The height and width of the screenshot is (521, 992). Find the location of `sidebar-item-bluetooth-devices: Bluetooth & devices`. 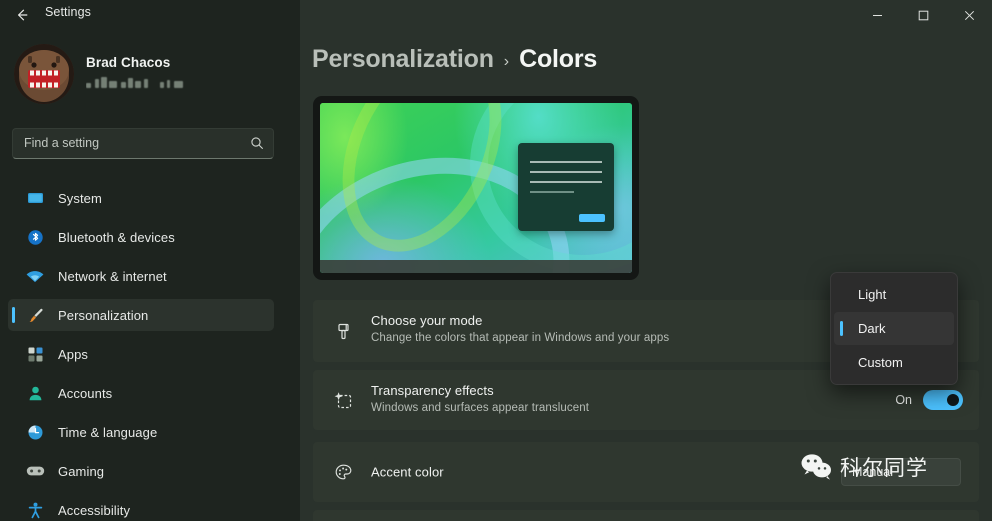

sidebar-item-bluetooth-devices: Bluetooth & devices is located at coordinates (141, 237).